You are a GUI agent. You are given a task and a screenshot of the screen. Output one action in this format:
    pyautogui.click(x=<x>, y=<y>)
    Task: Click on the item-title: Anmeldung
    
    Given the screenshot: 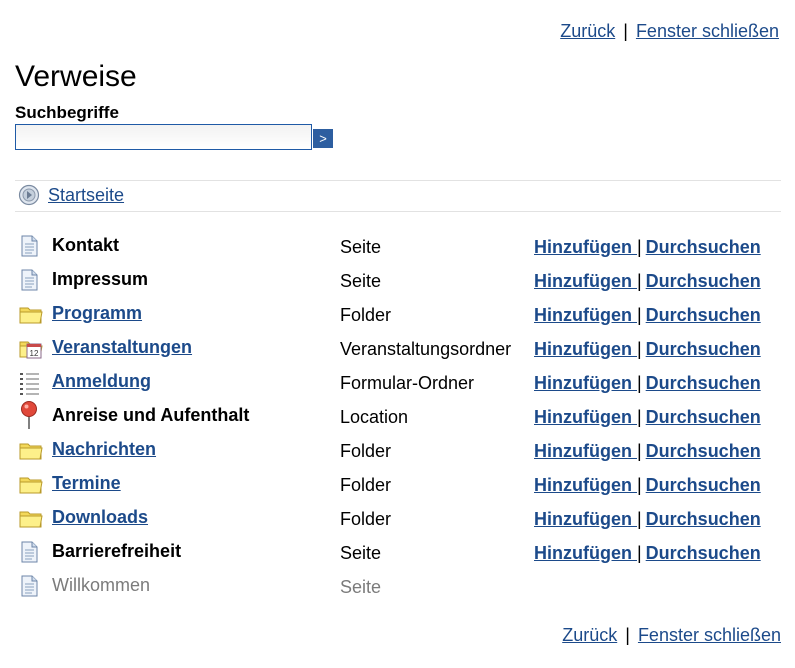 What is the action you would take?
    pyautogui.click(x=101, y=381)
    